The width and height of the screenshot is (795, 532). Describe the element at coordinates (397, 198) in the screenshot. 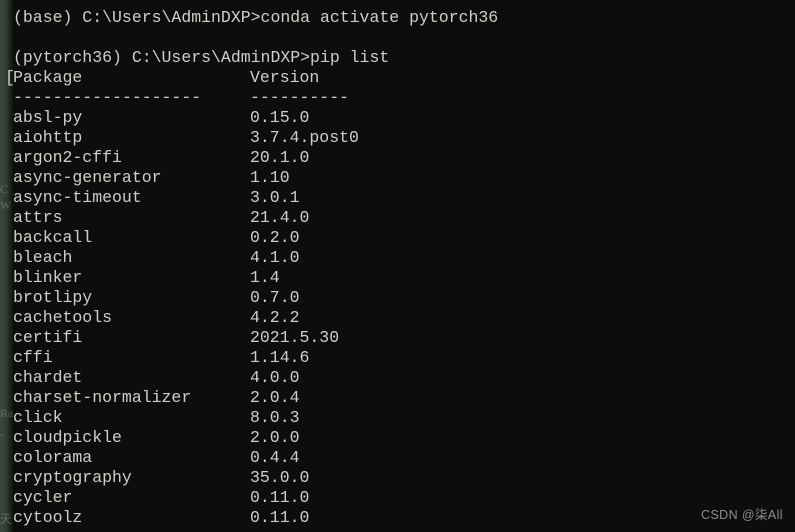

I see `package-row: async-timeout 3.0.1` at that location.